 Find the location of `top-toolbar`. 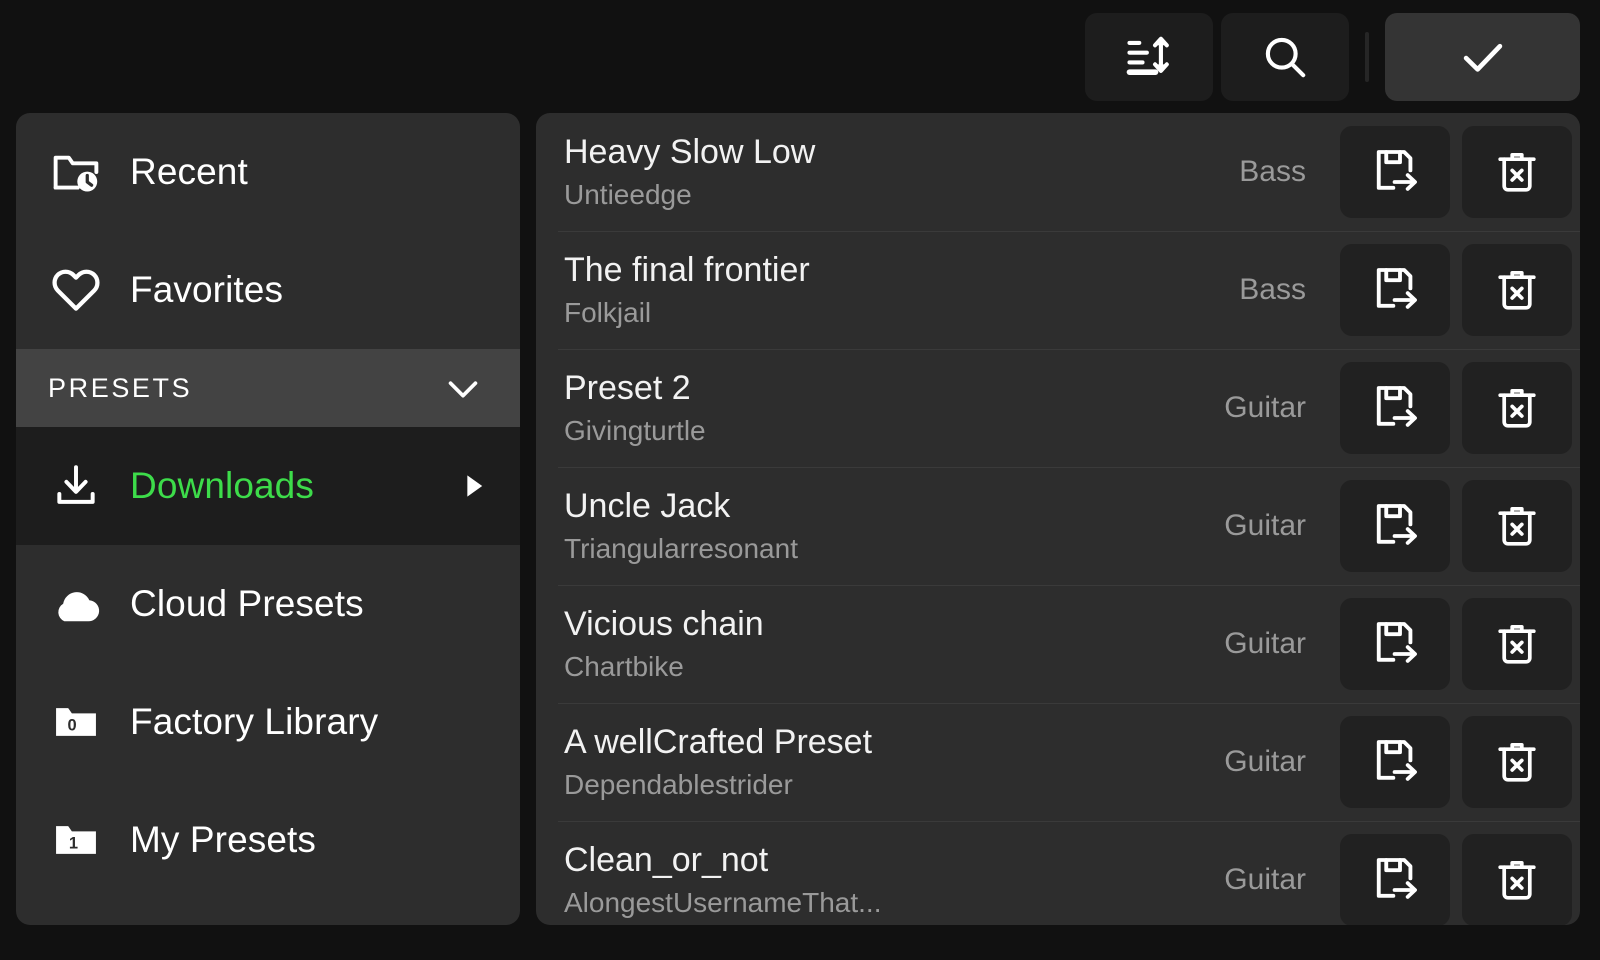

top-toolbar is located at coordinates (800, 56).